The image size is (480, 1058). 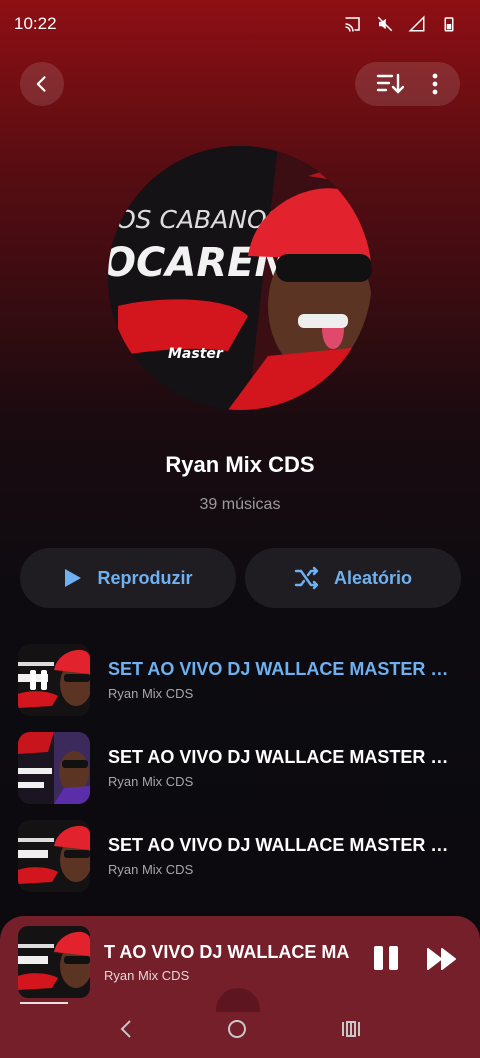 I want to click on nav-recents-icon, so click(x=351, y=1029).